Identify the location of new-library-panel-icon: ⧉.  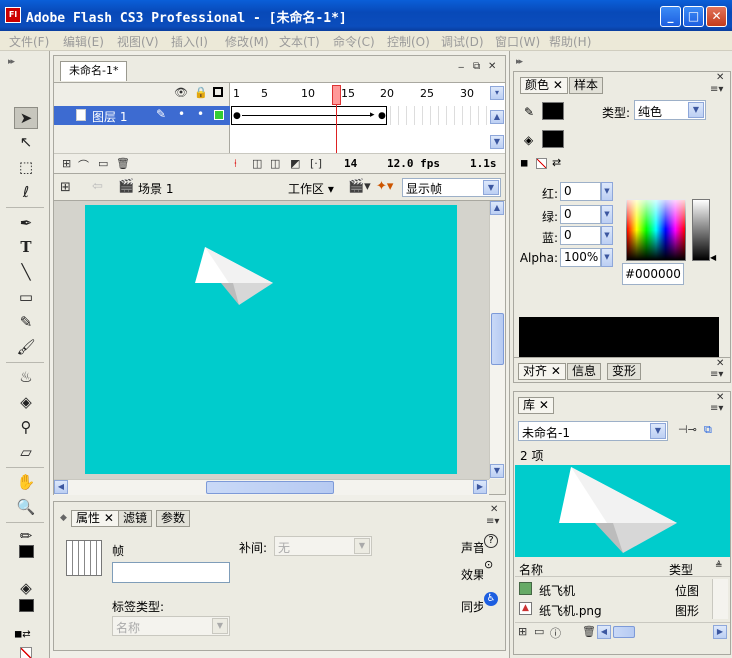
(708, 430).